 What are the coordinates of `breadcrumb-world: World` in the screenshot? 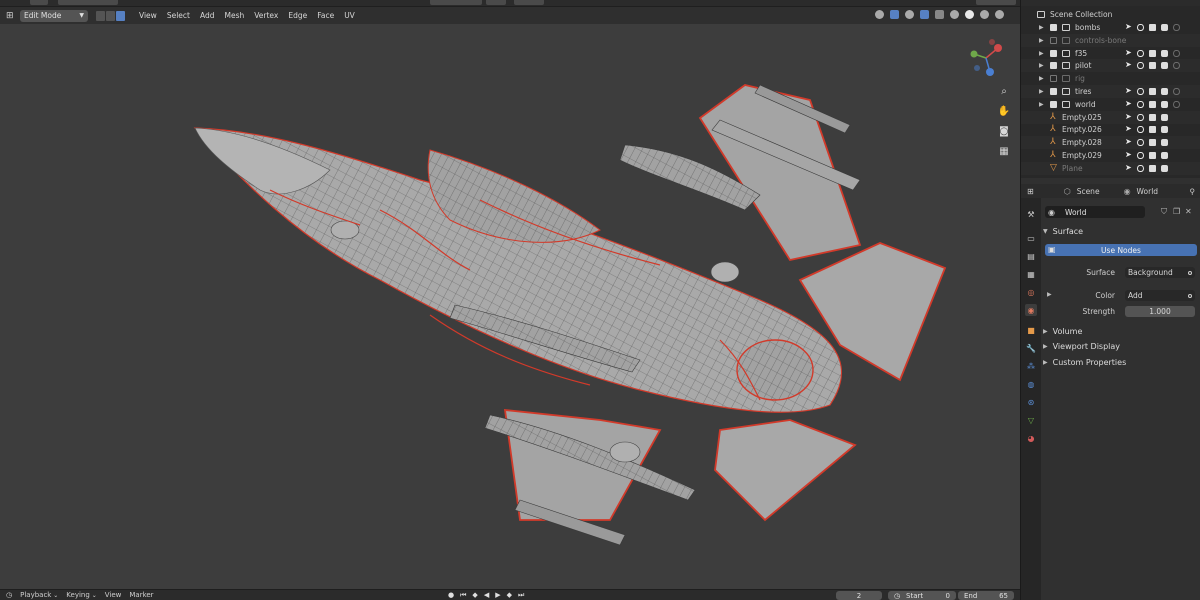 It's located at (1148, 191).